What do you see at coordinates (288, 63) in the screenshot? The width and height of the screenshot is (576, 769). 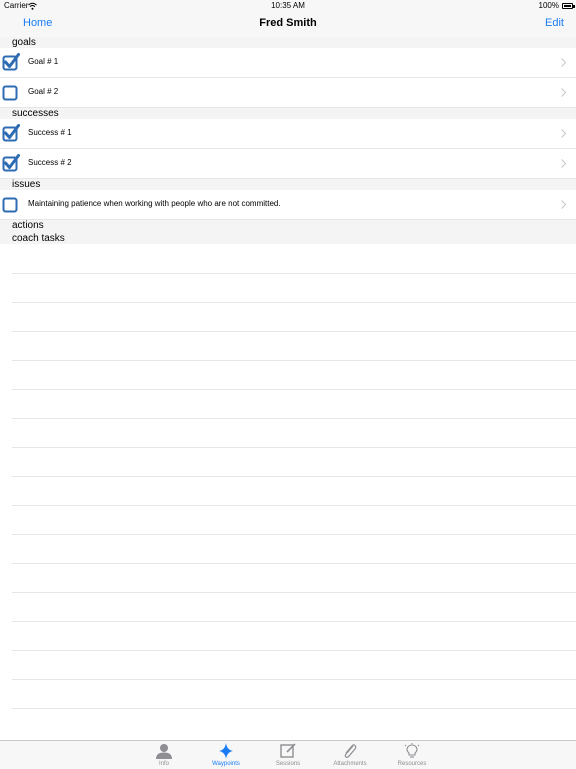 I see `goal-row-1: Goal # 1` at bounding box center [288, 63].